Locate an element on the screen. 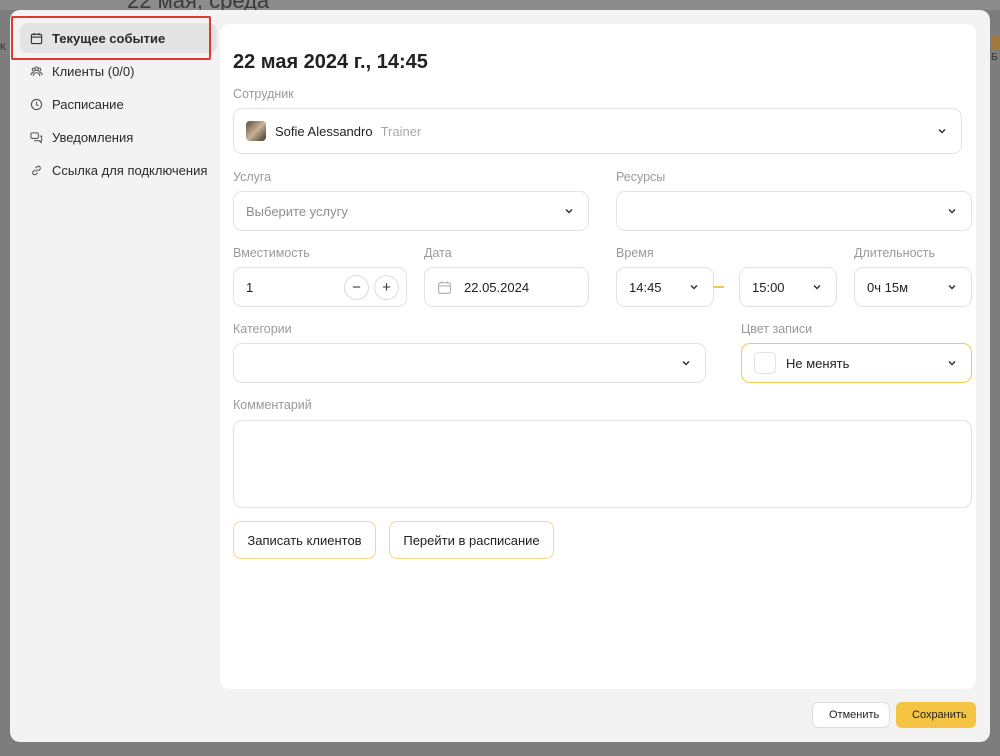 This screenshot has width=1000, height=756. background-avatar is located at coordinates (995, 43).